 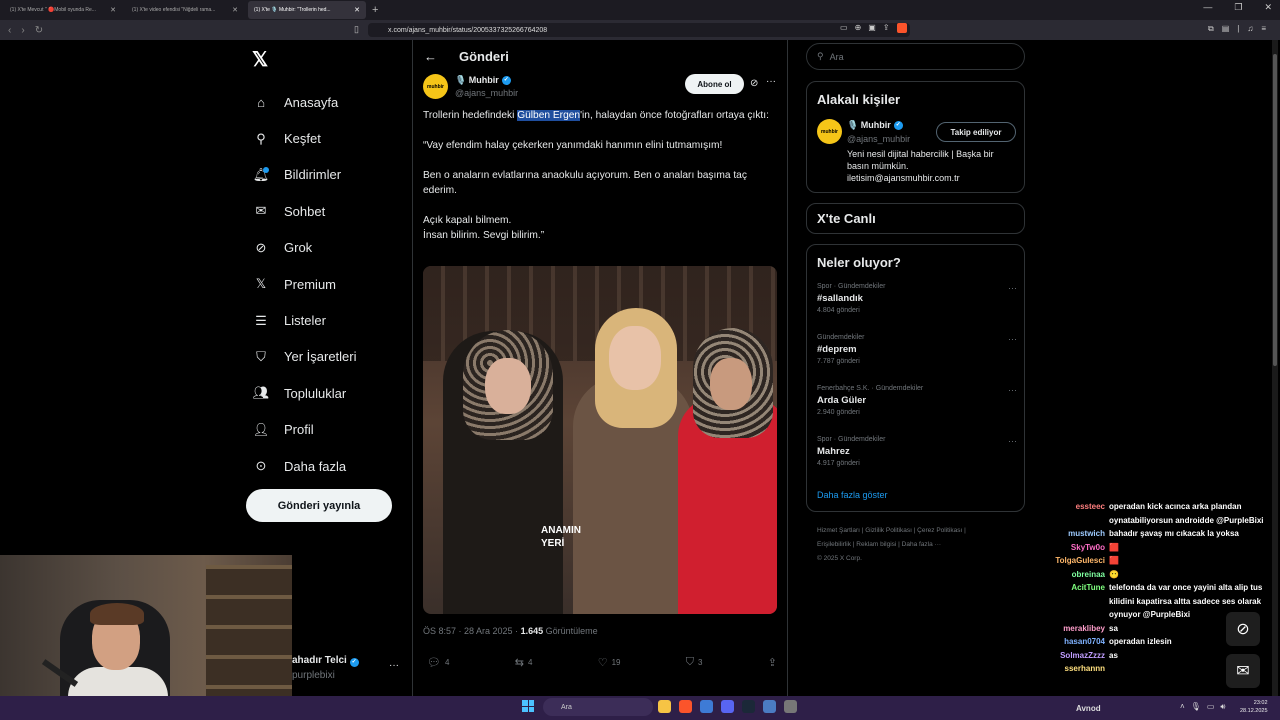 I want to click on sidebar-item-premium: 𝕏 Premium, so click(x=327, y=284).